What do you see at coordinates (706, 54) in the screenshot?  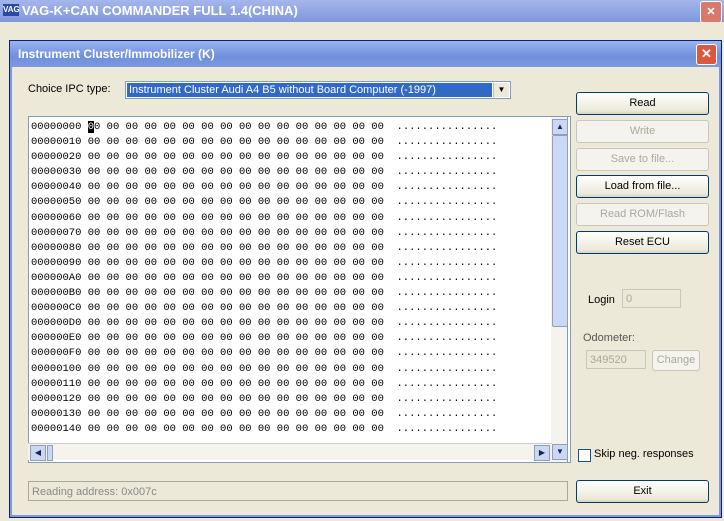 I see `dialog-close-button: ✕` at bounding box center [706, 54].